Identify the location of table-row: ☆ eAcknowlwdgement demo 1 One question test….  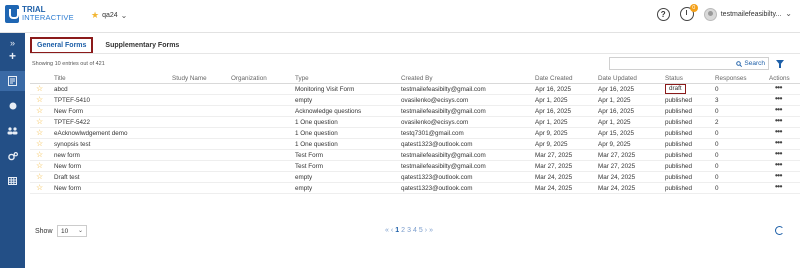
(415, 133).